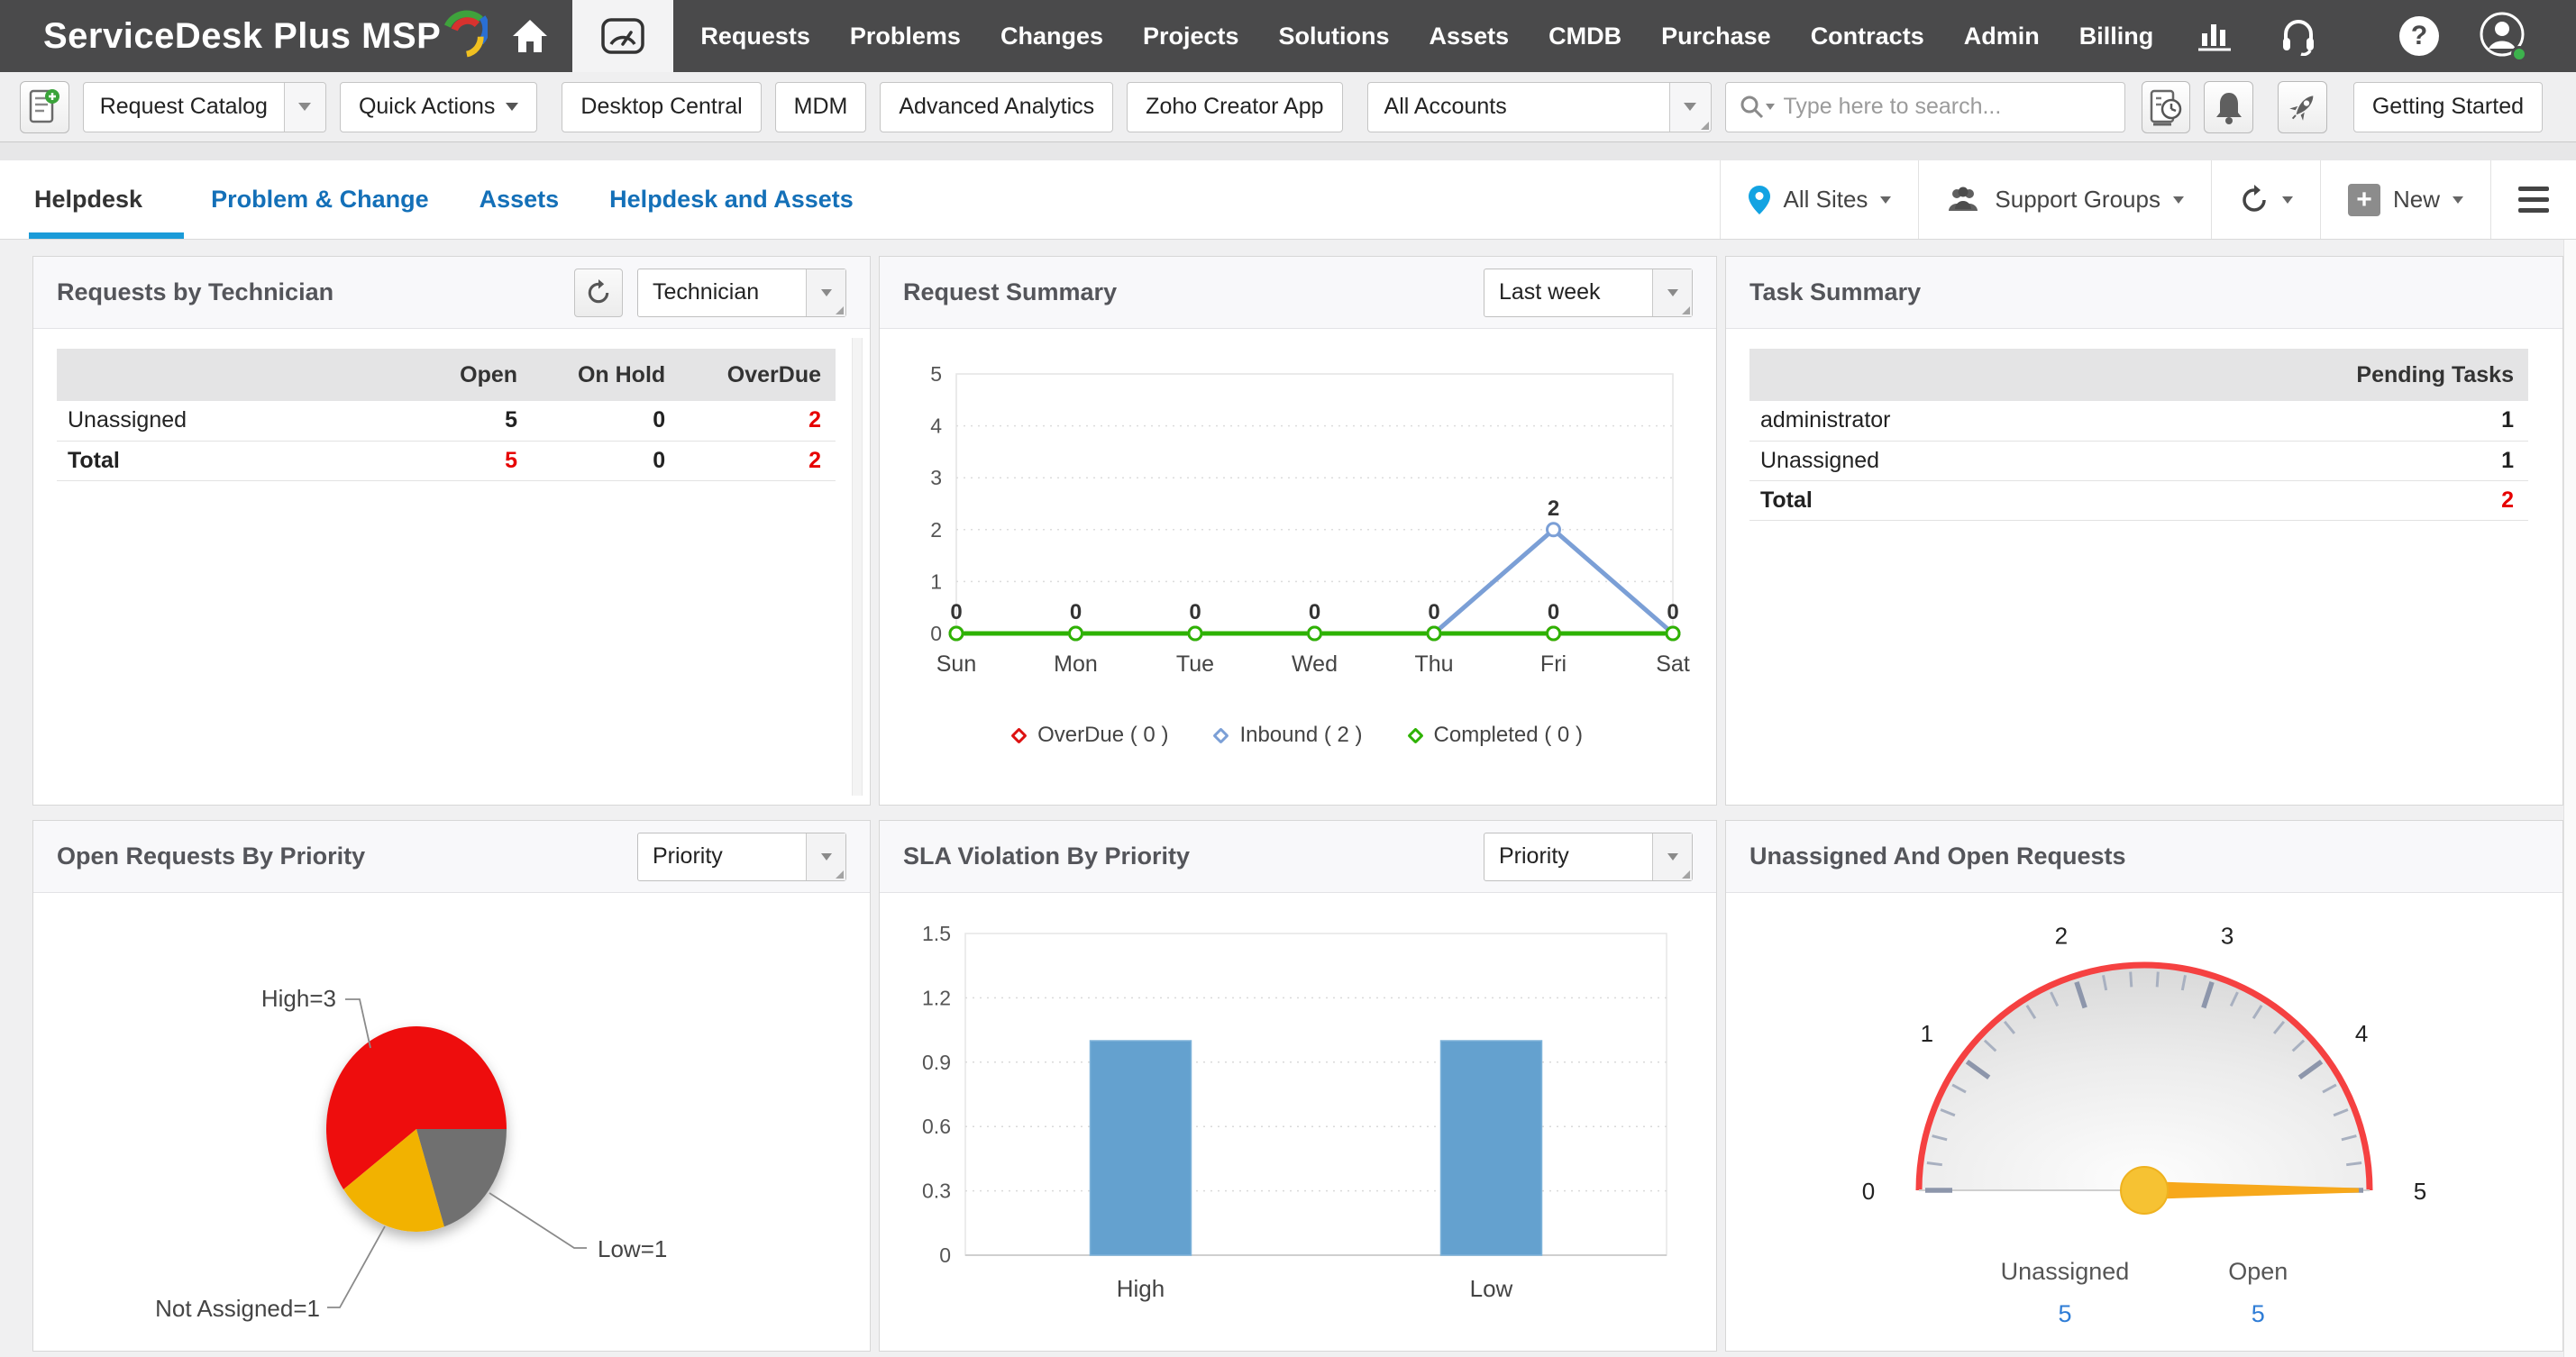 The image size is (2576, 1357). What do you see at coordinates (2116, 36) in the screenshot?
I see `nav-item-billing: Billing` at bounding box center [2116, 36].